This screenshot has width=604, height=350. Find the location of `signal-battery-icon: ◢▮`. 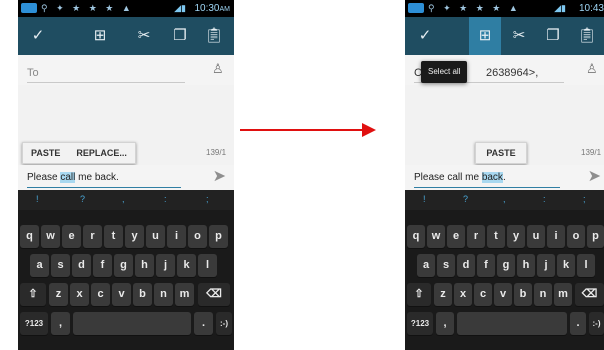

signal-battery-icon: ◢▮ is located at coordinates (560, 8).